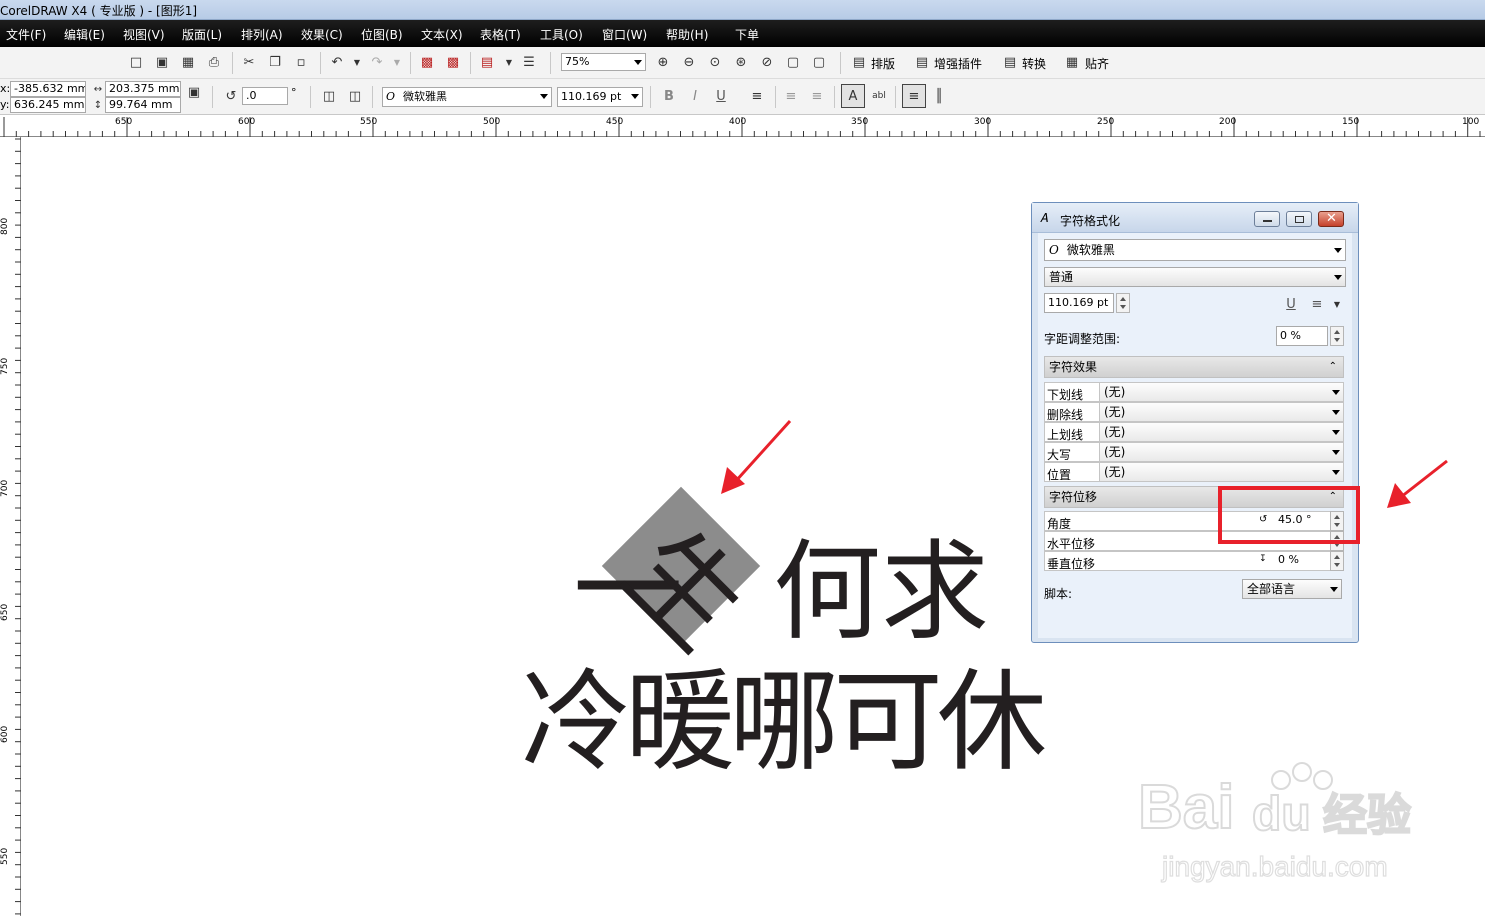  What do you see at coordinates (357, 62) in the screenshot?
I see `undo-dropdown-icon: ▼` at bounding box center [357, 62].